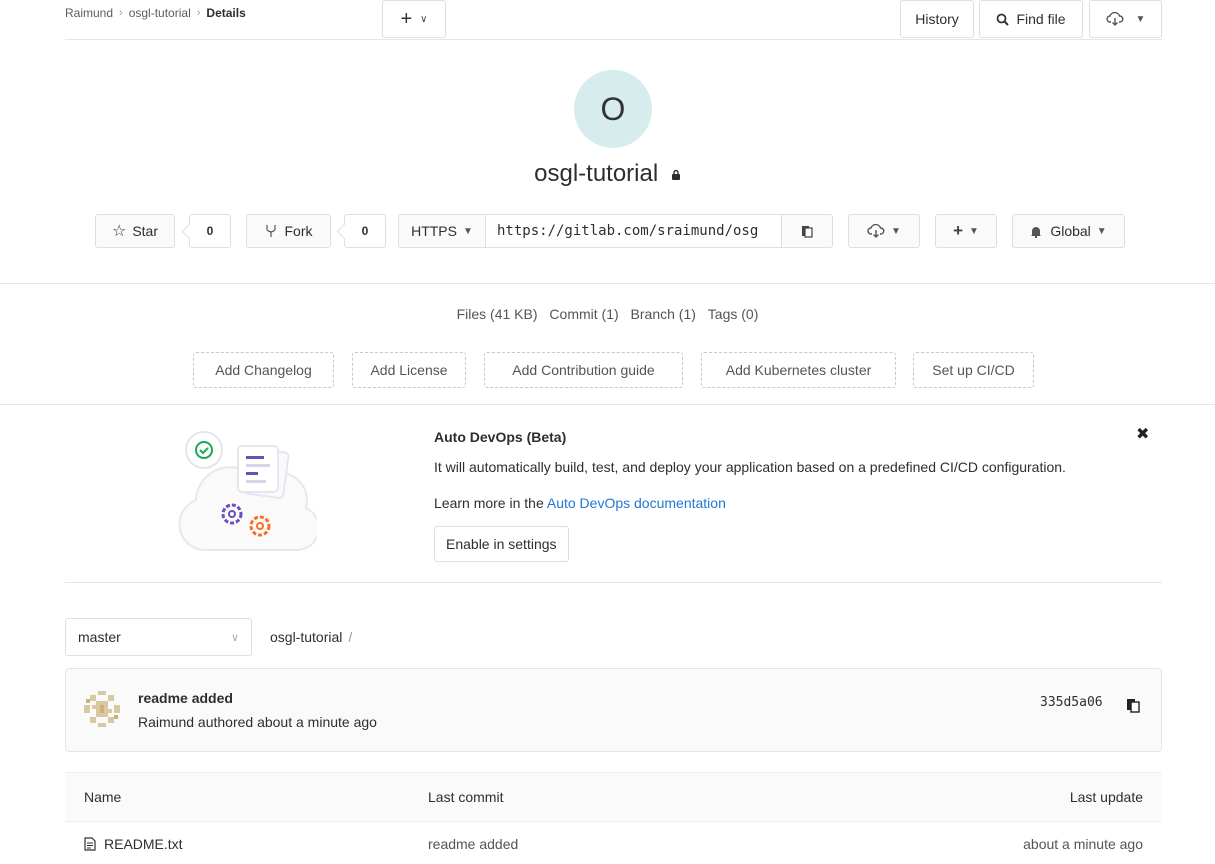 The image size is (1215, 864). What do you see at coordinates (414, 19) in the screenshot?
I see `add-to-tree-dropdown: + ∨` at bounding box center [414, 19].